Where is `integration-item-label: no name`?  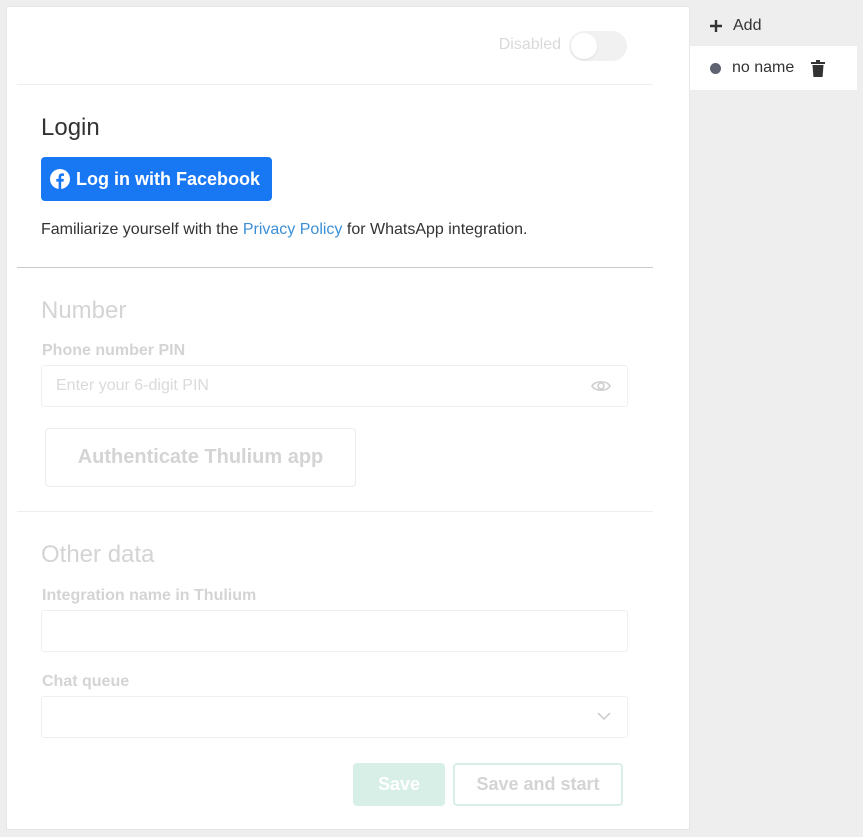 integration-item-label: no name is located at coordinates (763, 67).